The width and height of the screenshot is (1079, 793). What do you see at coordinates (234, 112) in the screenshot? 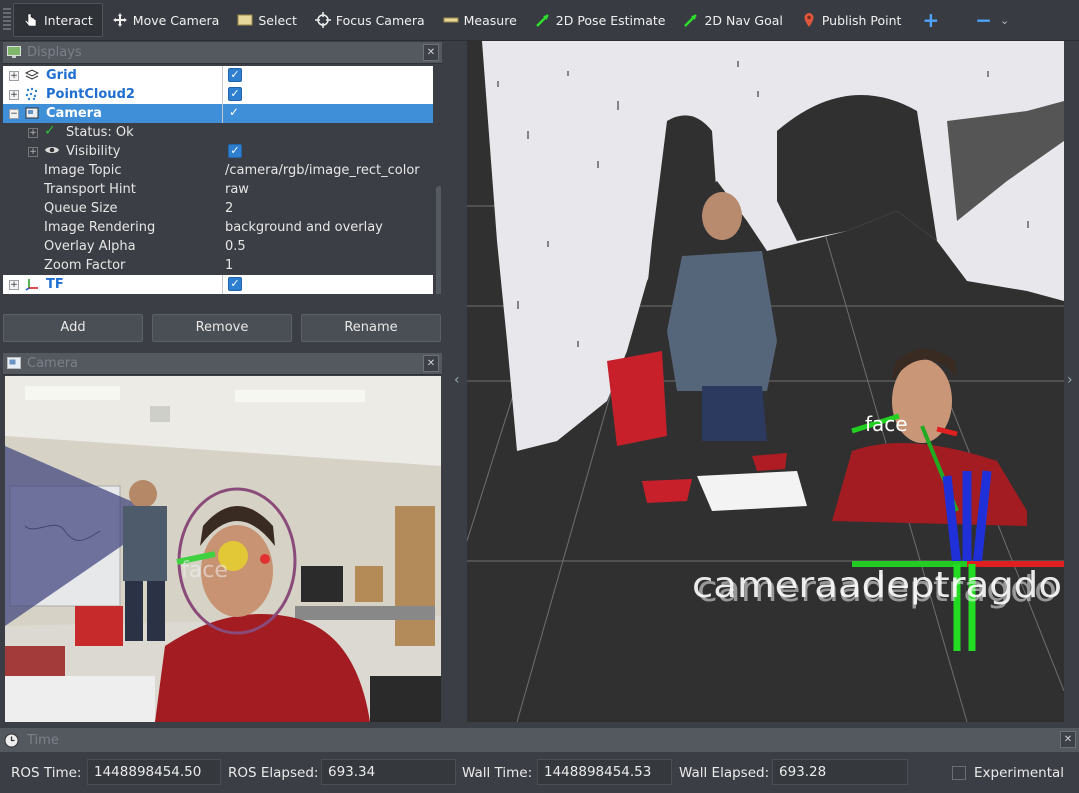
I see `camera-enabled-checkbox: ✓` at bounding box center [234, 112].